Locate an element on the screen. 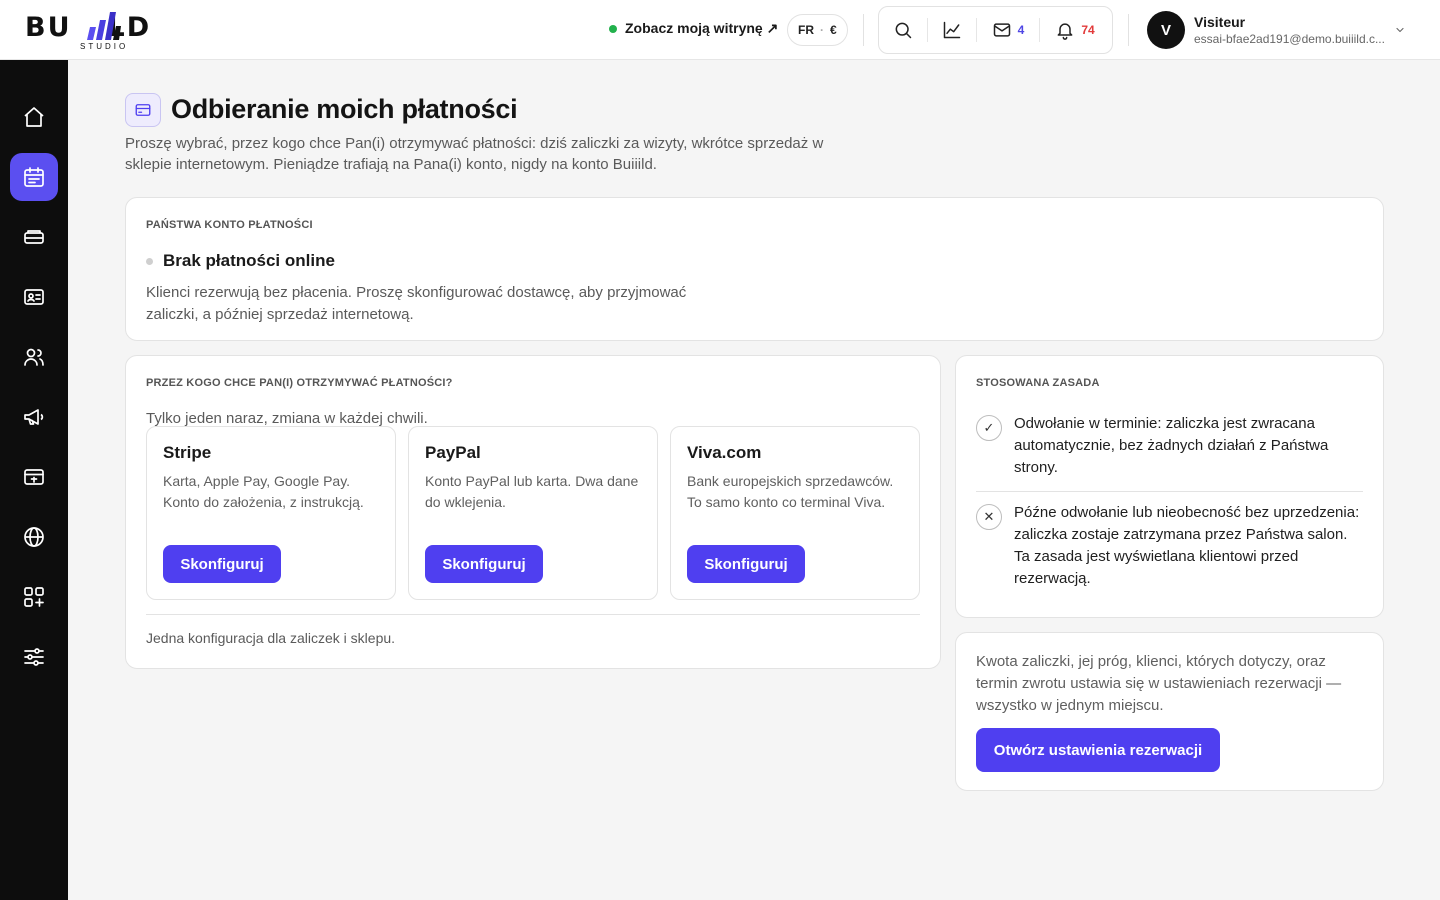 The width and height of the screenshot is (1440, 900). online-status-dot is located at coordinates (613, 28).